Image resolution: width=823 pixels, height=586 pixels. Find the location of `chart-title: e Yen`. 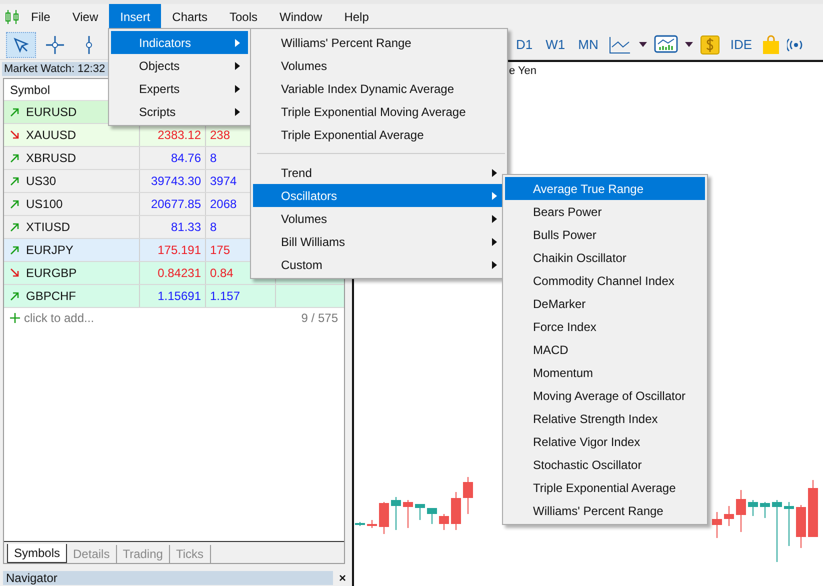

chart-title: e Yen is located at coordinates (523, 71).